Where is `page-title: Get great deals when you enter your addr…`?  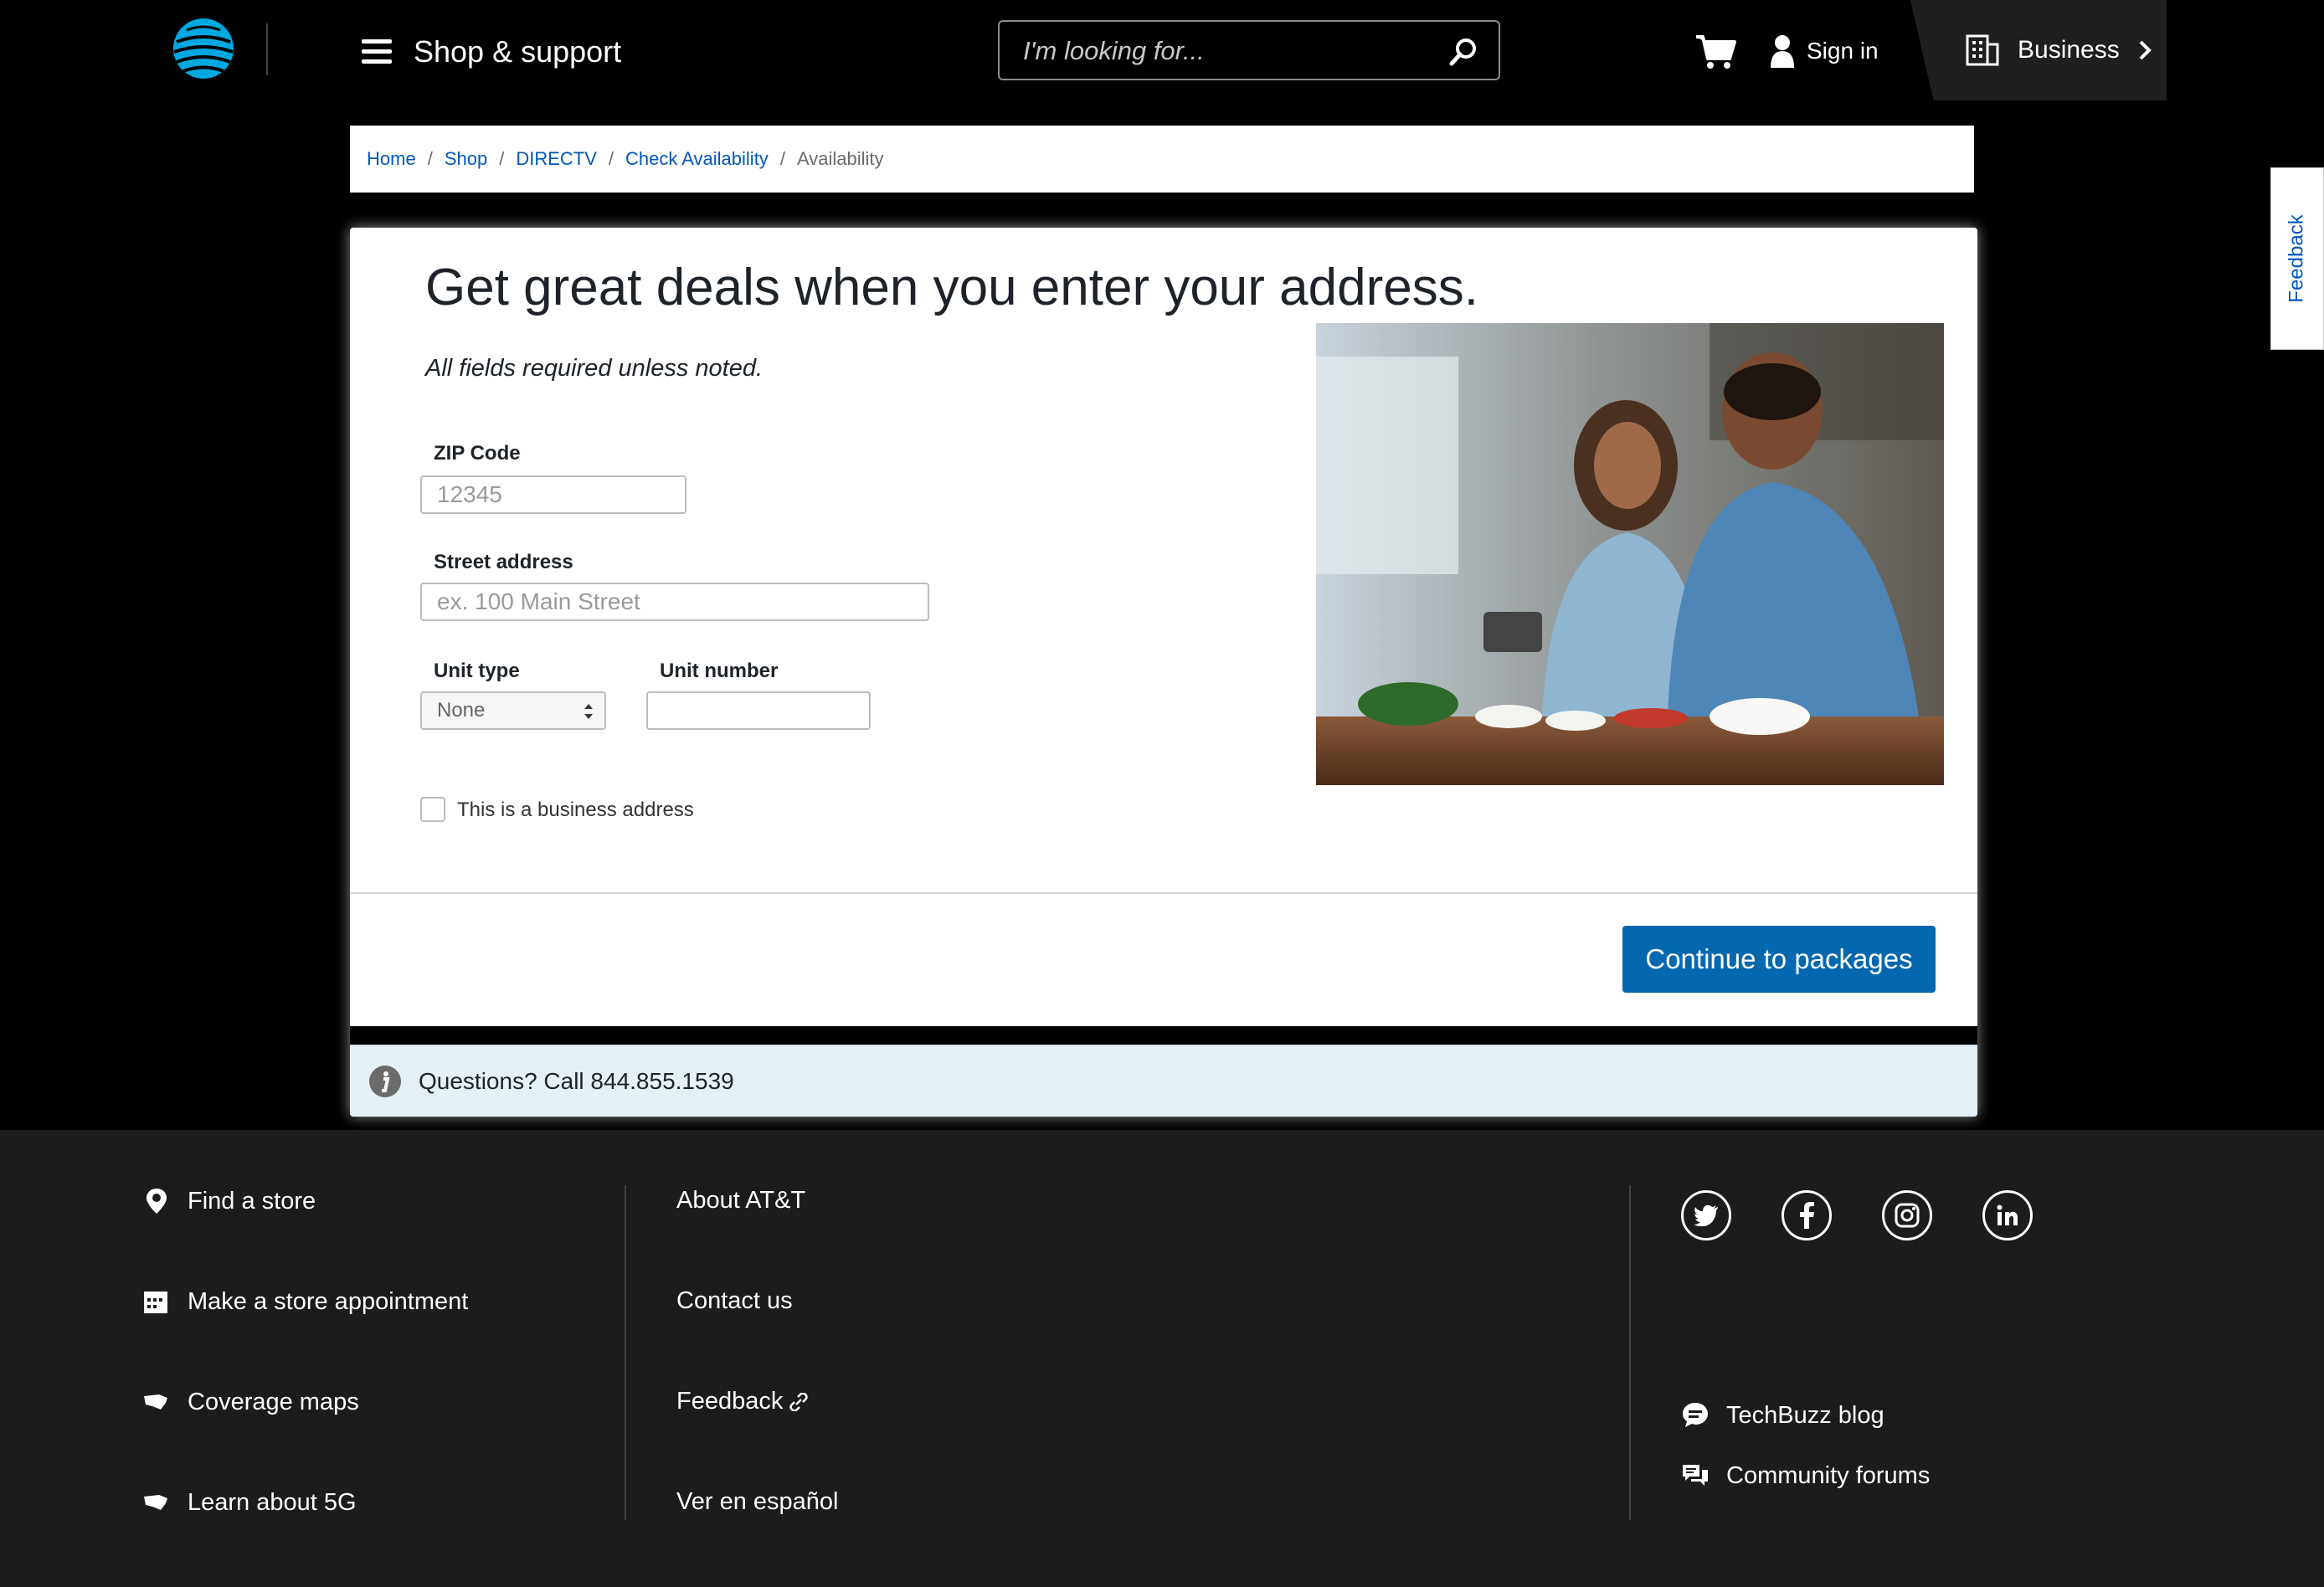
page-title: Get great deals when you enter your addr… is located at coordinates (952, 288).